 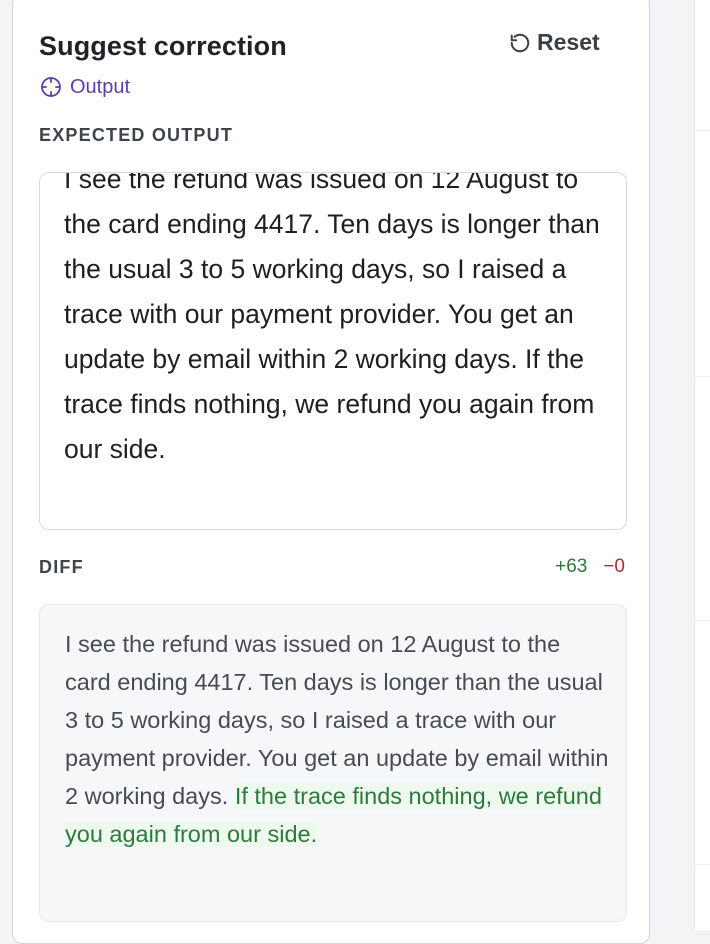 What do you see at coordinates (614, 566) in the screenshot?
I see `diff-deletions-count: −0` at bounding box center [614, 566].